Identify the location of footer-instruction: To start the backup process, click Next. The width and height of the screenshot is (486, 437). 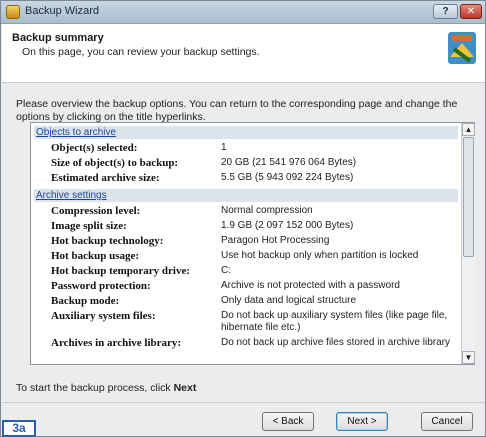
(106, 388).